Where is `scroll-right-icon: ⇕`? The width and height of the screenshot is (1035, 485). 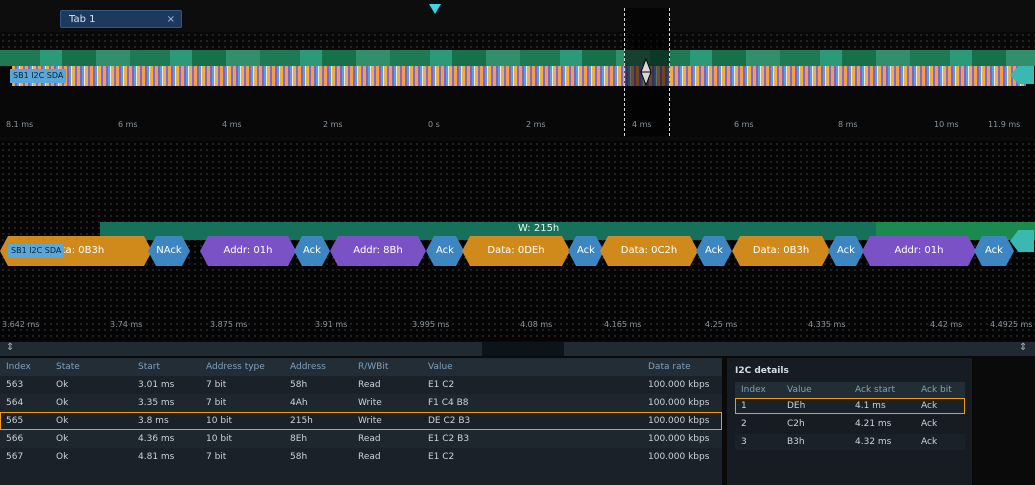 scroll-right-icon: ⇕ is located at coordinates (1023, 347).